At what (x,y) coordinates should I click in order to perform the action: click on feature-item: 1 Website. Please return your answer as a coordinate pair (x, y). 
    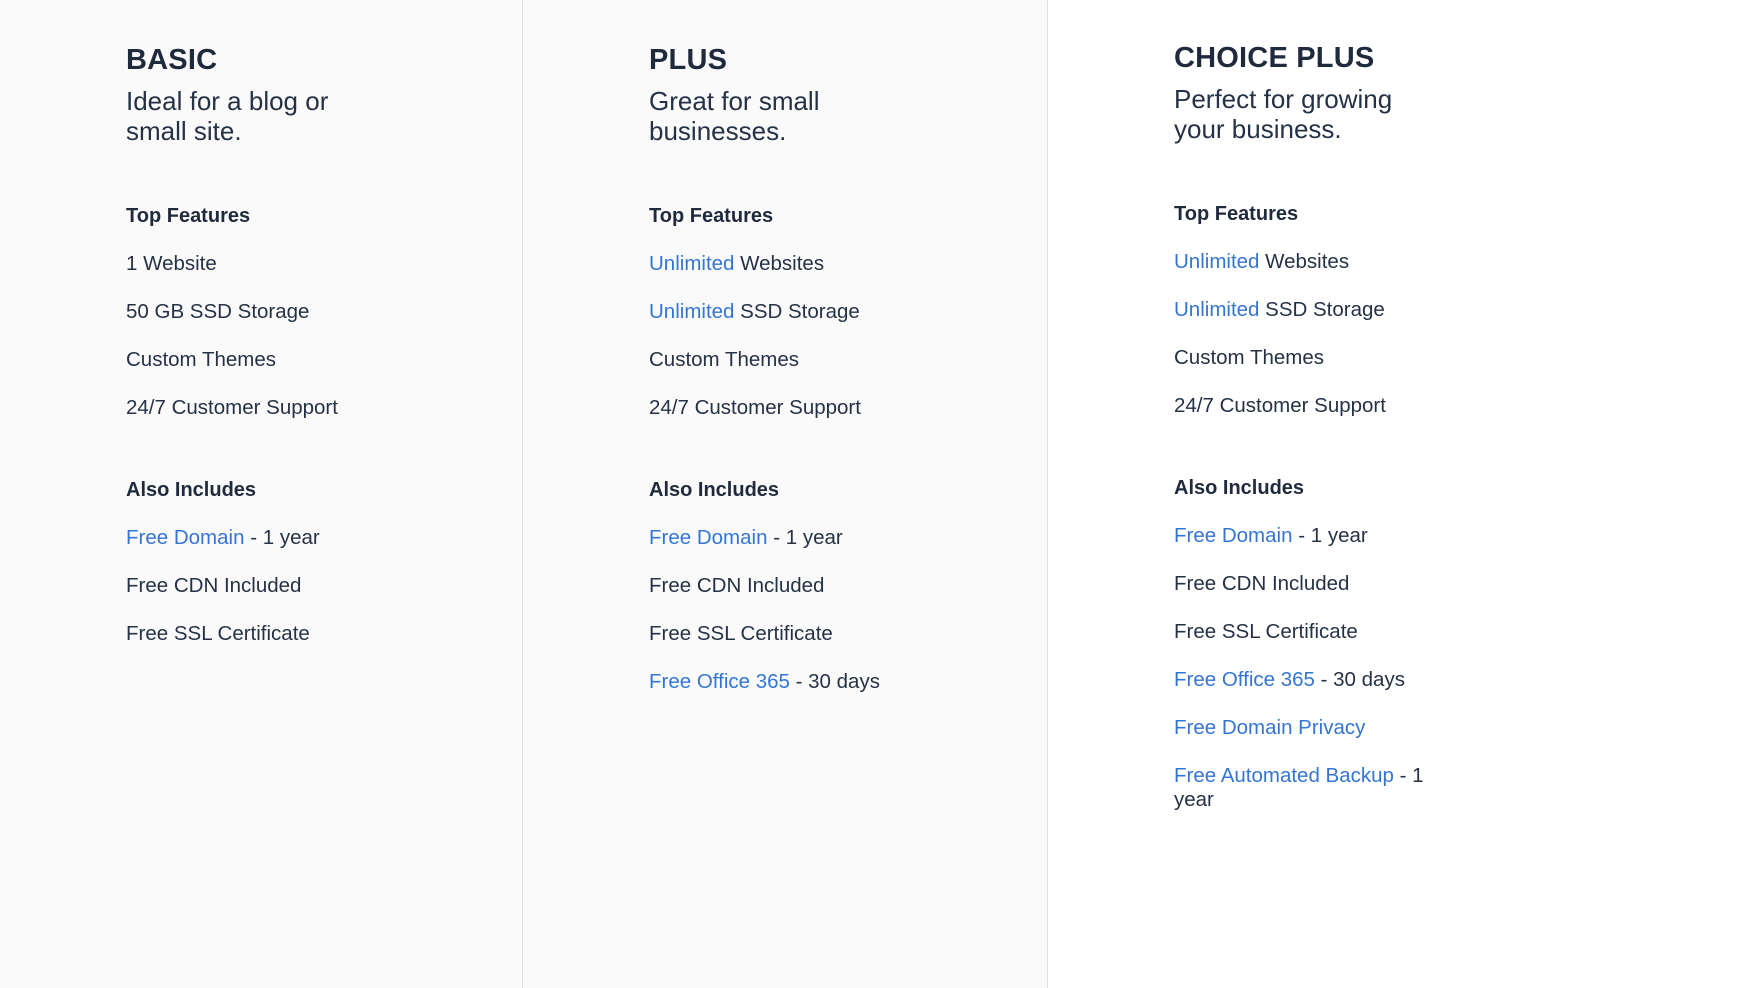
    Looking at the image, I should click on (261, 264).